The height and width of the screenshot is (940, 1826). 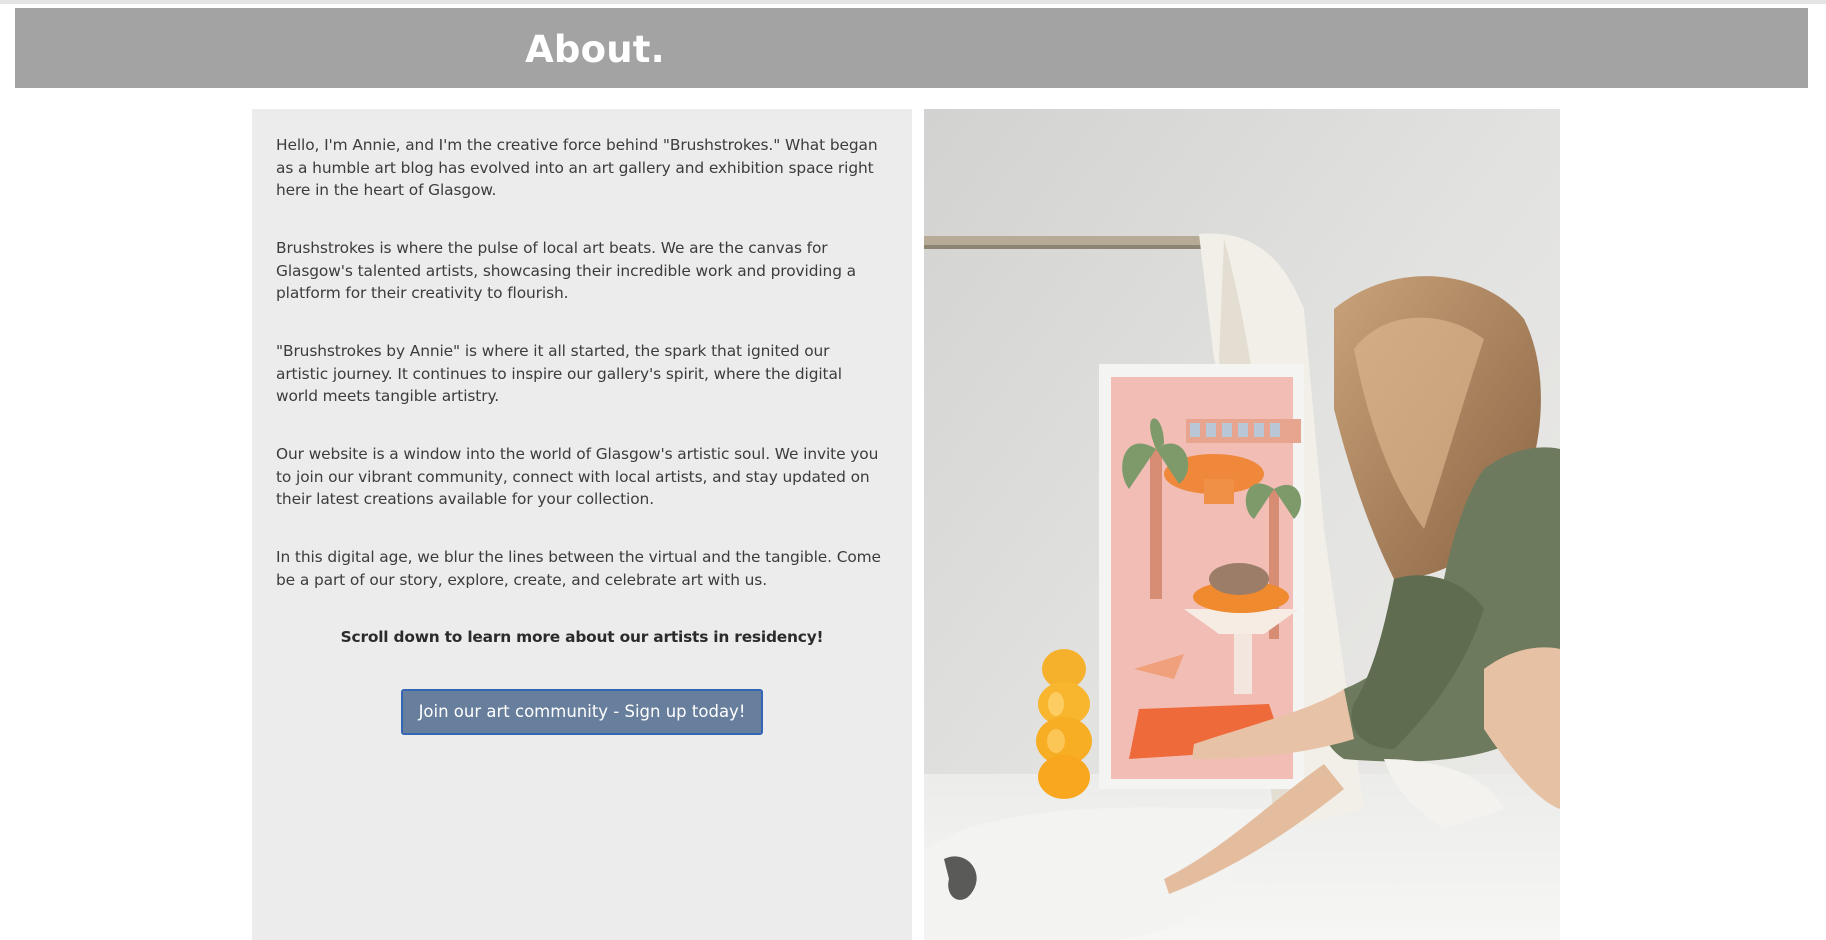 I want to click on page-header: About., so click(x=911, y=48).